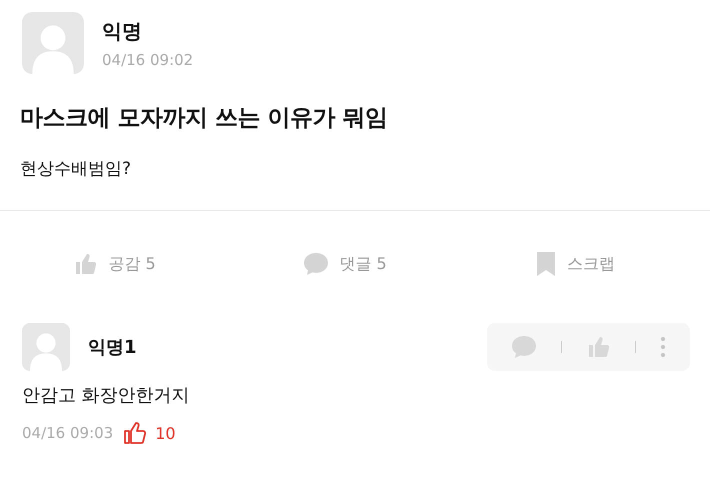  Describe the element at coordinates (148, 59) in the screenshot. I see `post-time: 04/16 09:02` at that location.